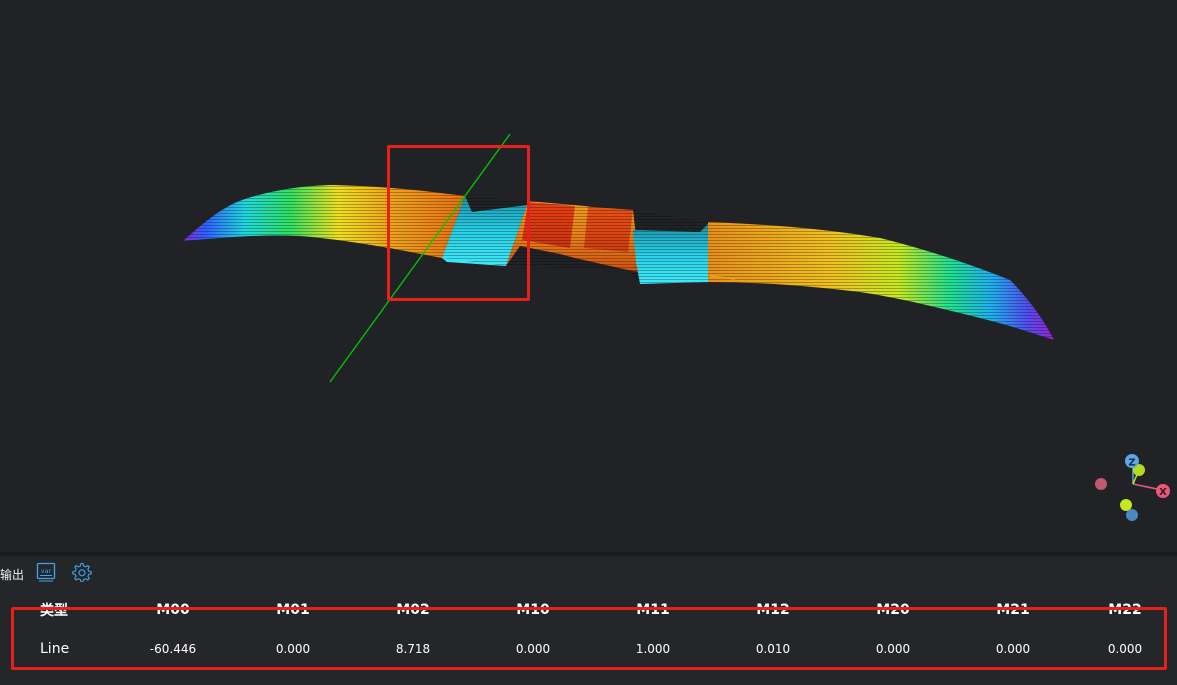 The width and height of the screenshot is (1177, 685). I want to click on column-header-type: 类型, so click(54, 611).